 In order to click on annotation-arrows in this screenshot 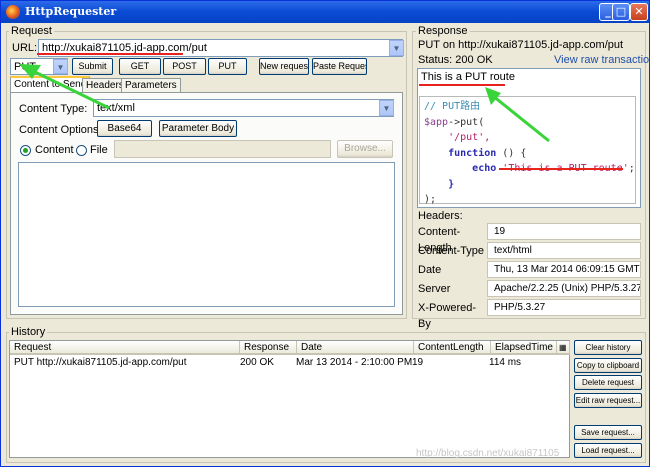, I will do `click(284, 103)`.